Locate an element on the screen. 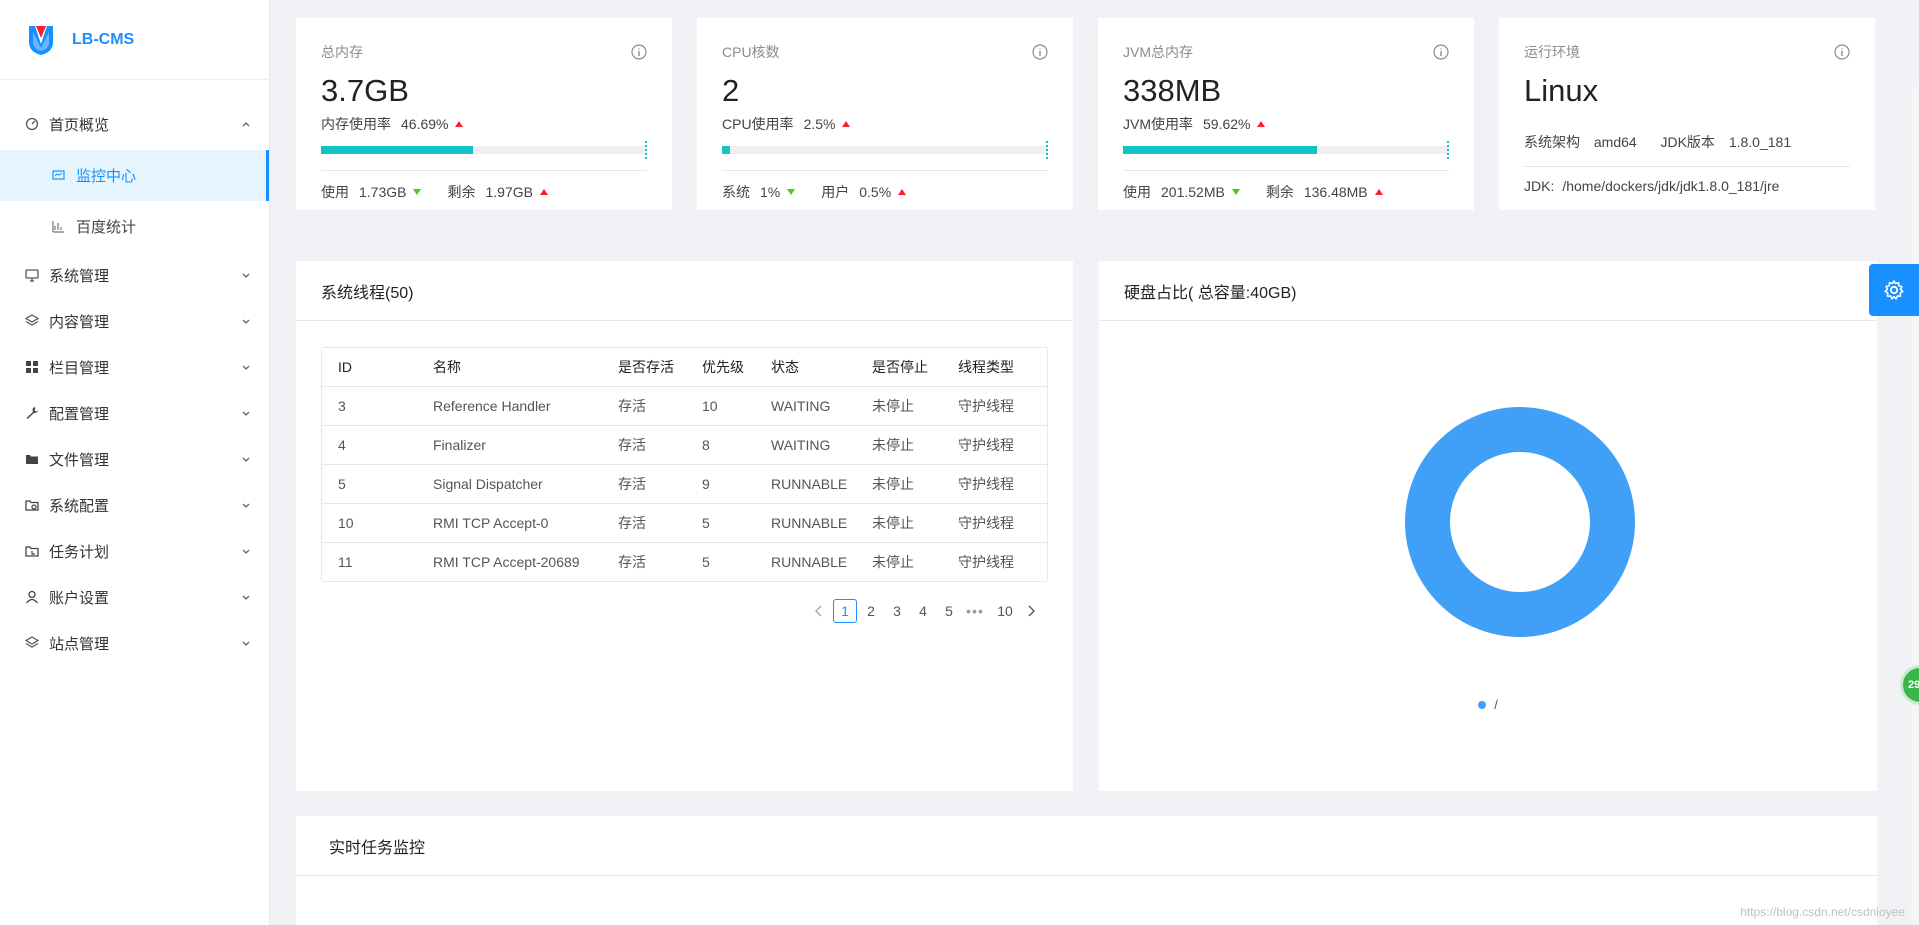 The height and width of the screenshot is (925, 1919). column-header: 状态 is located at coordinates (805, 367).